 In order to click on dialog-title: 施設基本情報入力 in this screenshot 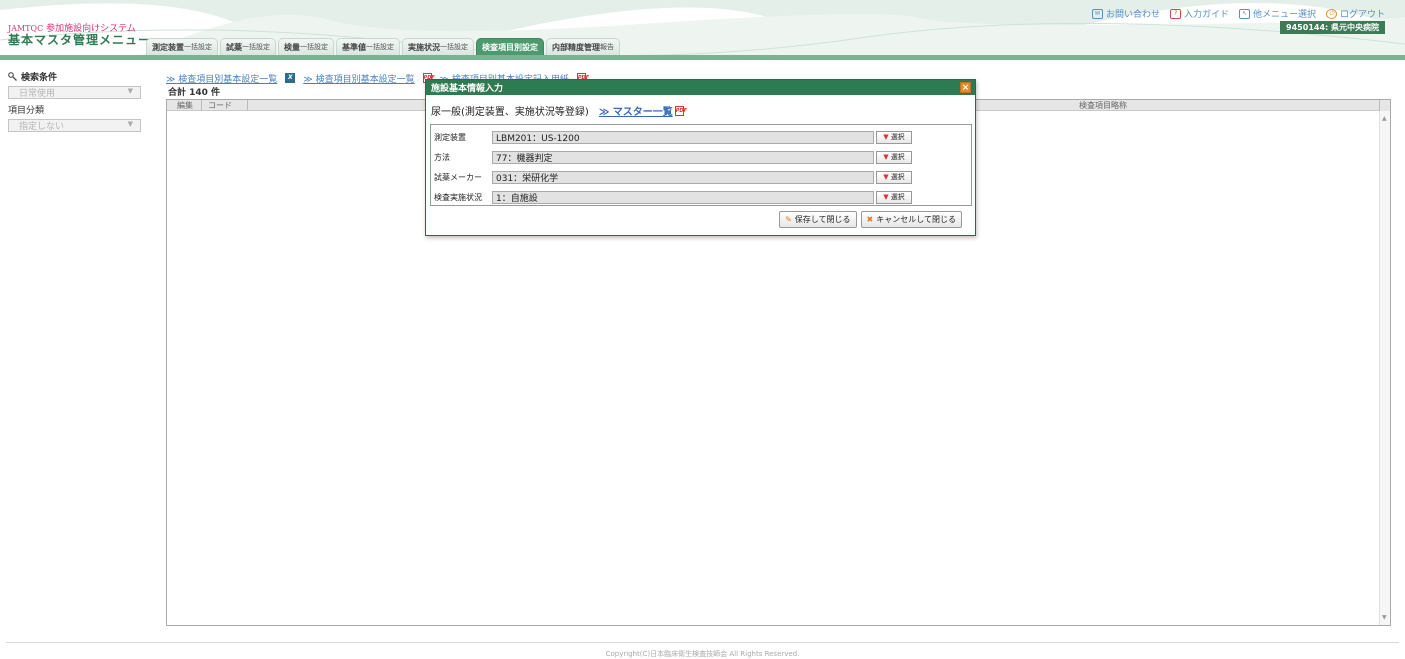, I will do `click(467, 89)`.